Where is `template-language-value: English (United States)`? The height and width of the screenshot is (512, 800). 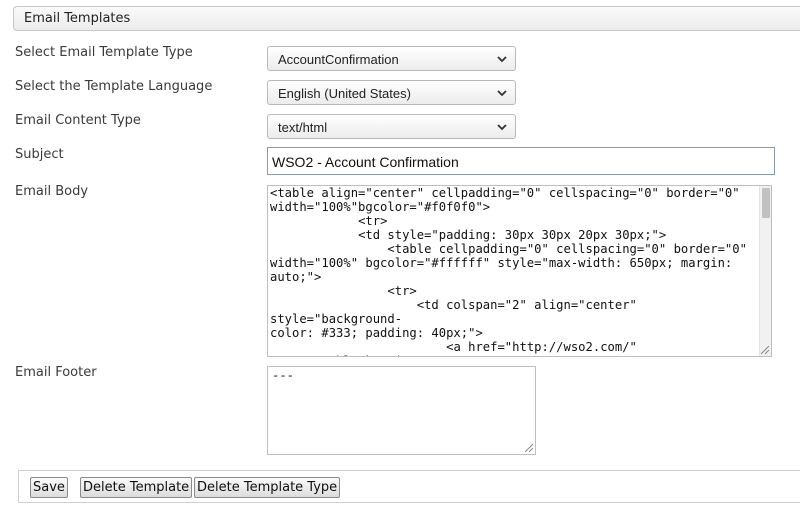
template-language-value: English (United States) is located at coordinates (344, 93).